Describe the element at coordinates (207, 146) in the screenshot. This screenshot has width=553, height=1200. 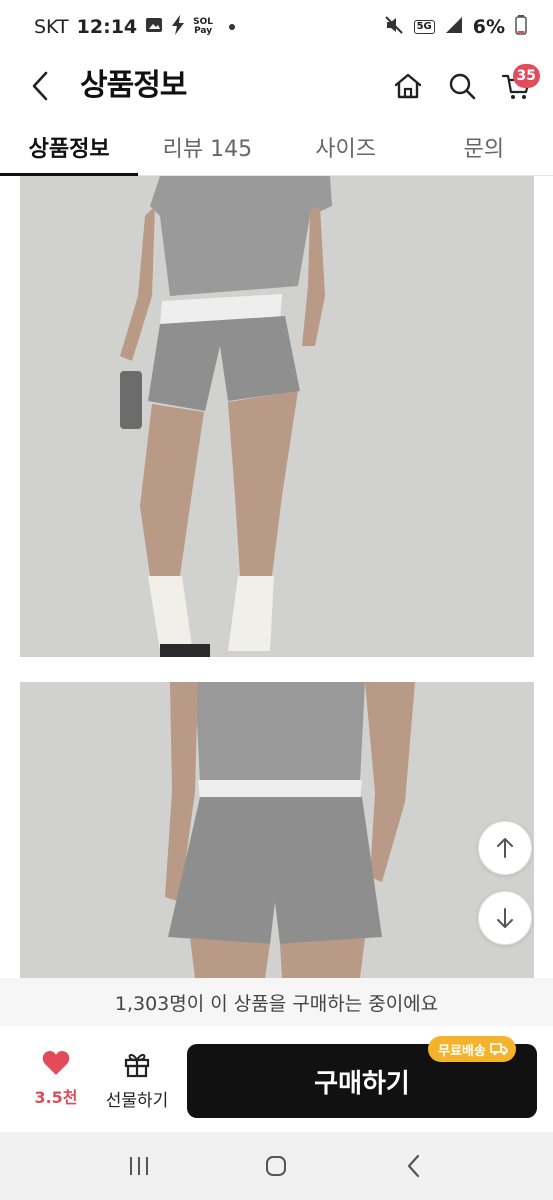
I see `tab-reviews: 리뷰 145` at that location.